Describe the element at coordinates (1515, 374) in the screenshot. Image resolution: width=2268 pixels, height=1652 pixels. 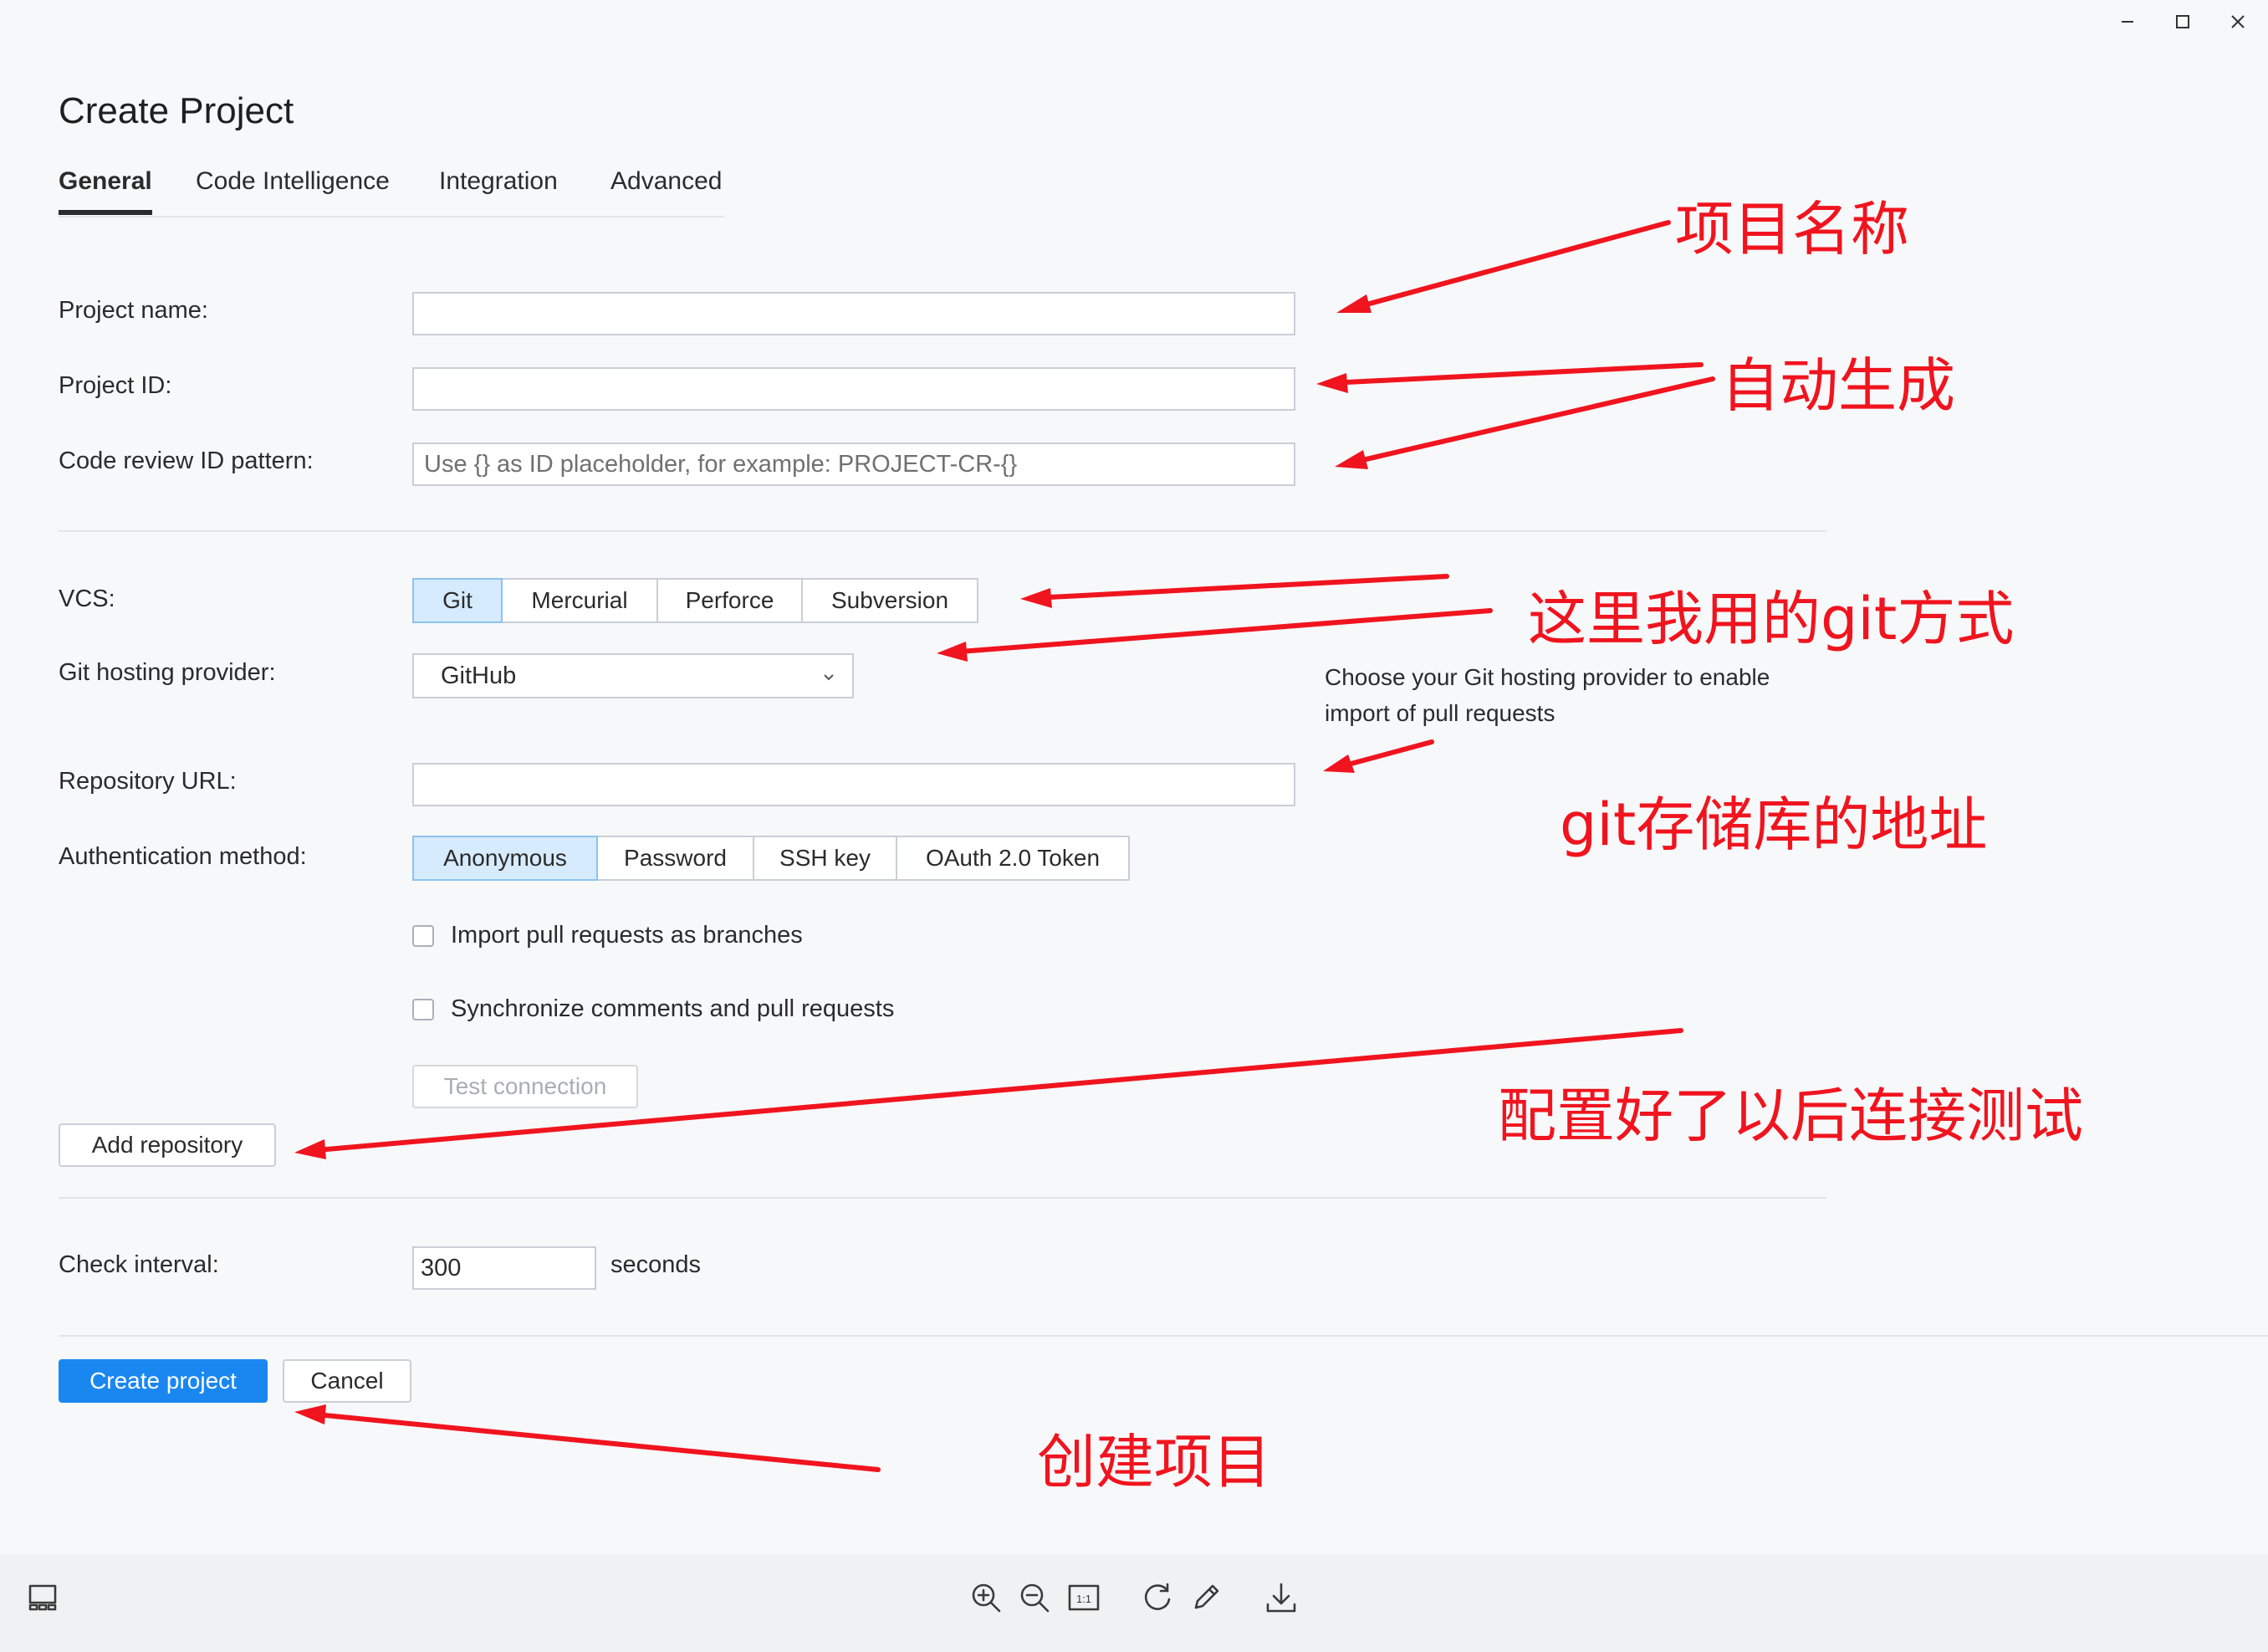
I see `arrow-project-id` at that location.